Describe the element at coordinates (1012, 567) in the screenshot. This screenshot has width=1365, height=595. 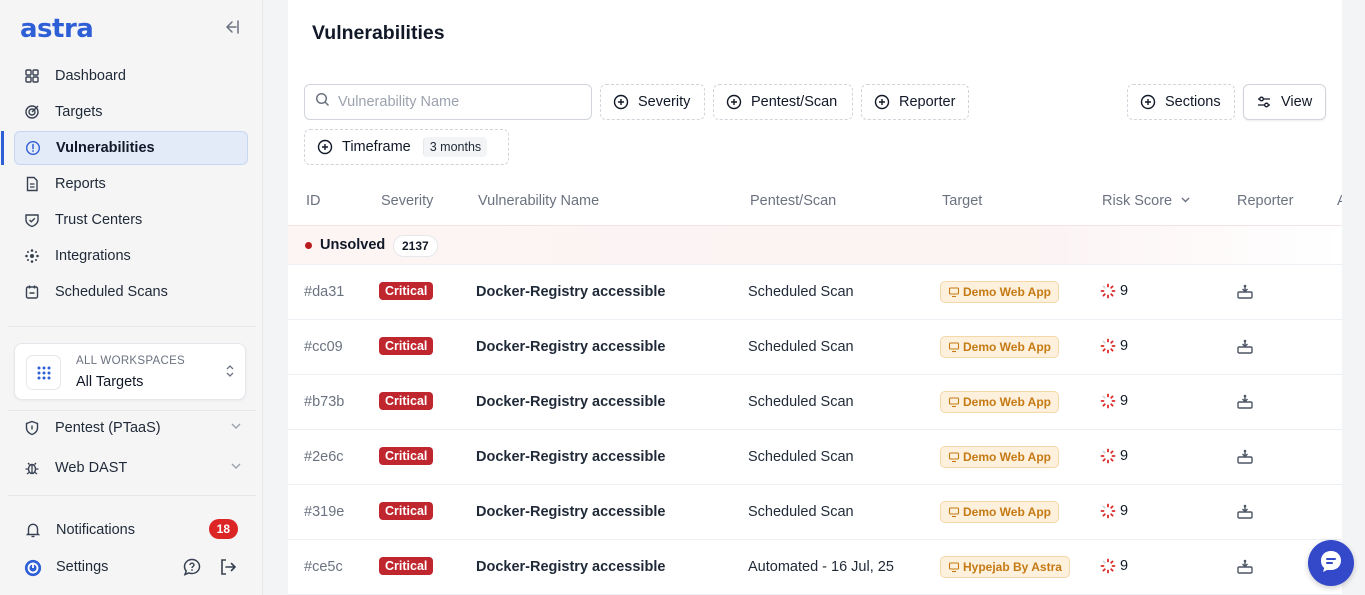
I see `target-label: Hypejab By Astra` at that location.